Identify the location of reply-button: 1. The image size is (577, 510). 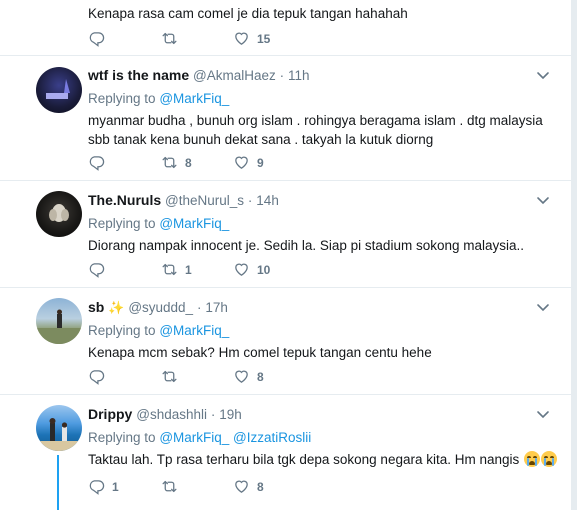
(103, 486).